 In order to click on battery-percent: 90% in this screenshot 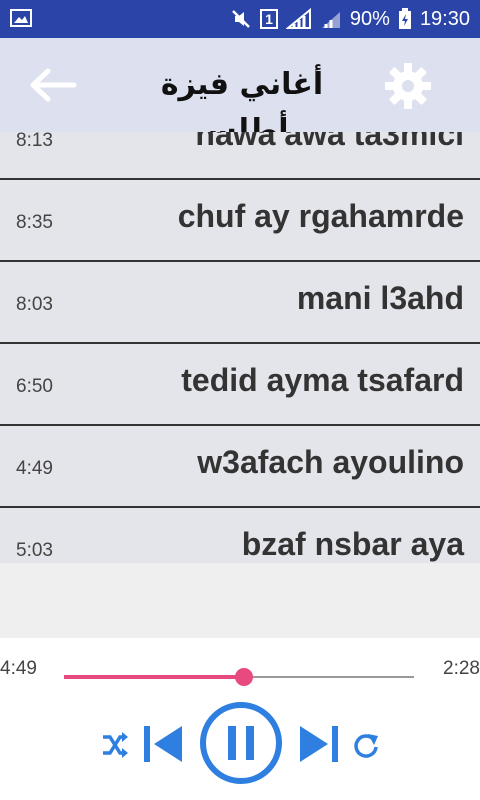, I will do `click(369, 18)`.